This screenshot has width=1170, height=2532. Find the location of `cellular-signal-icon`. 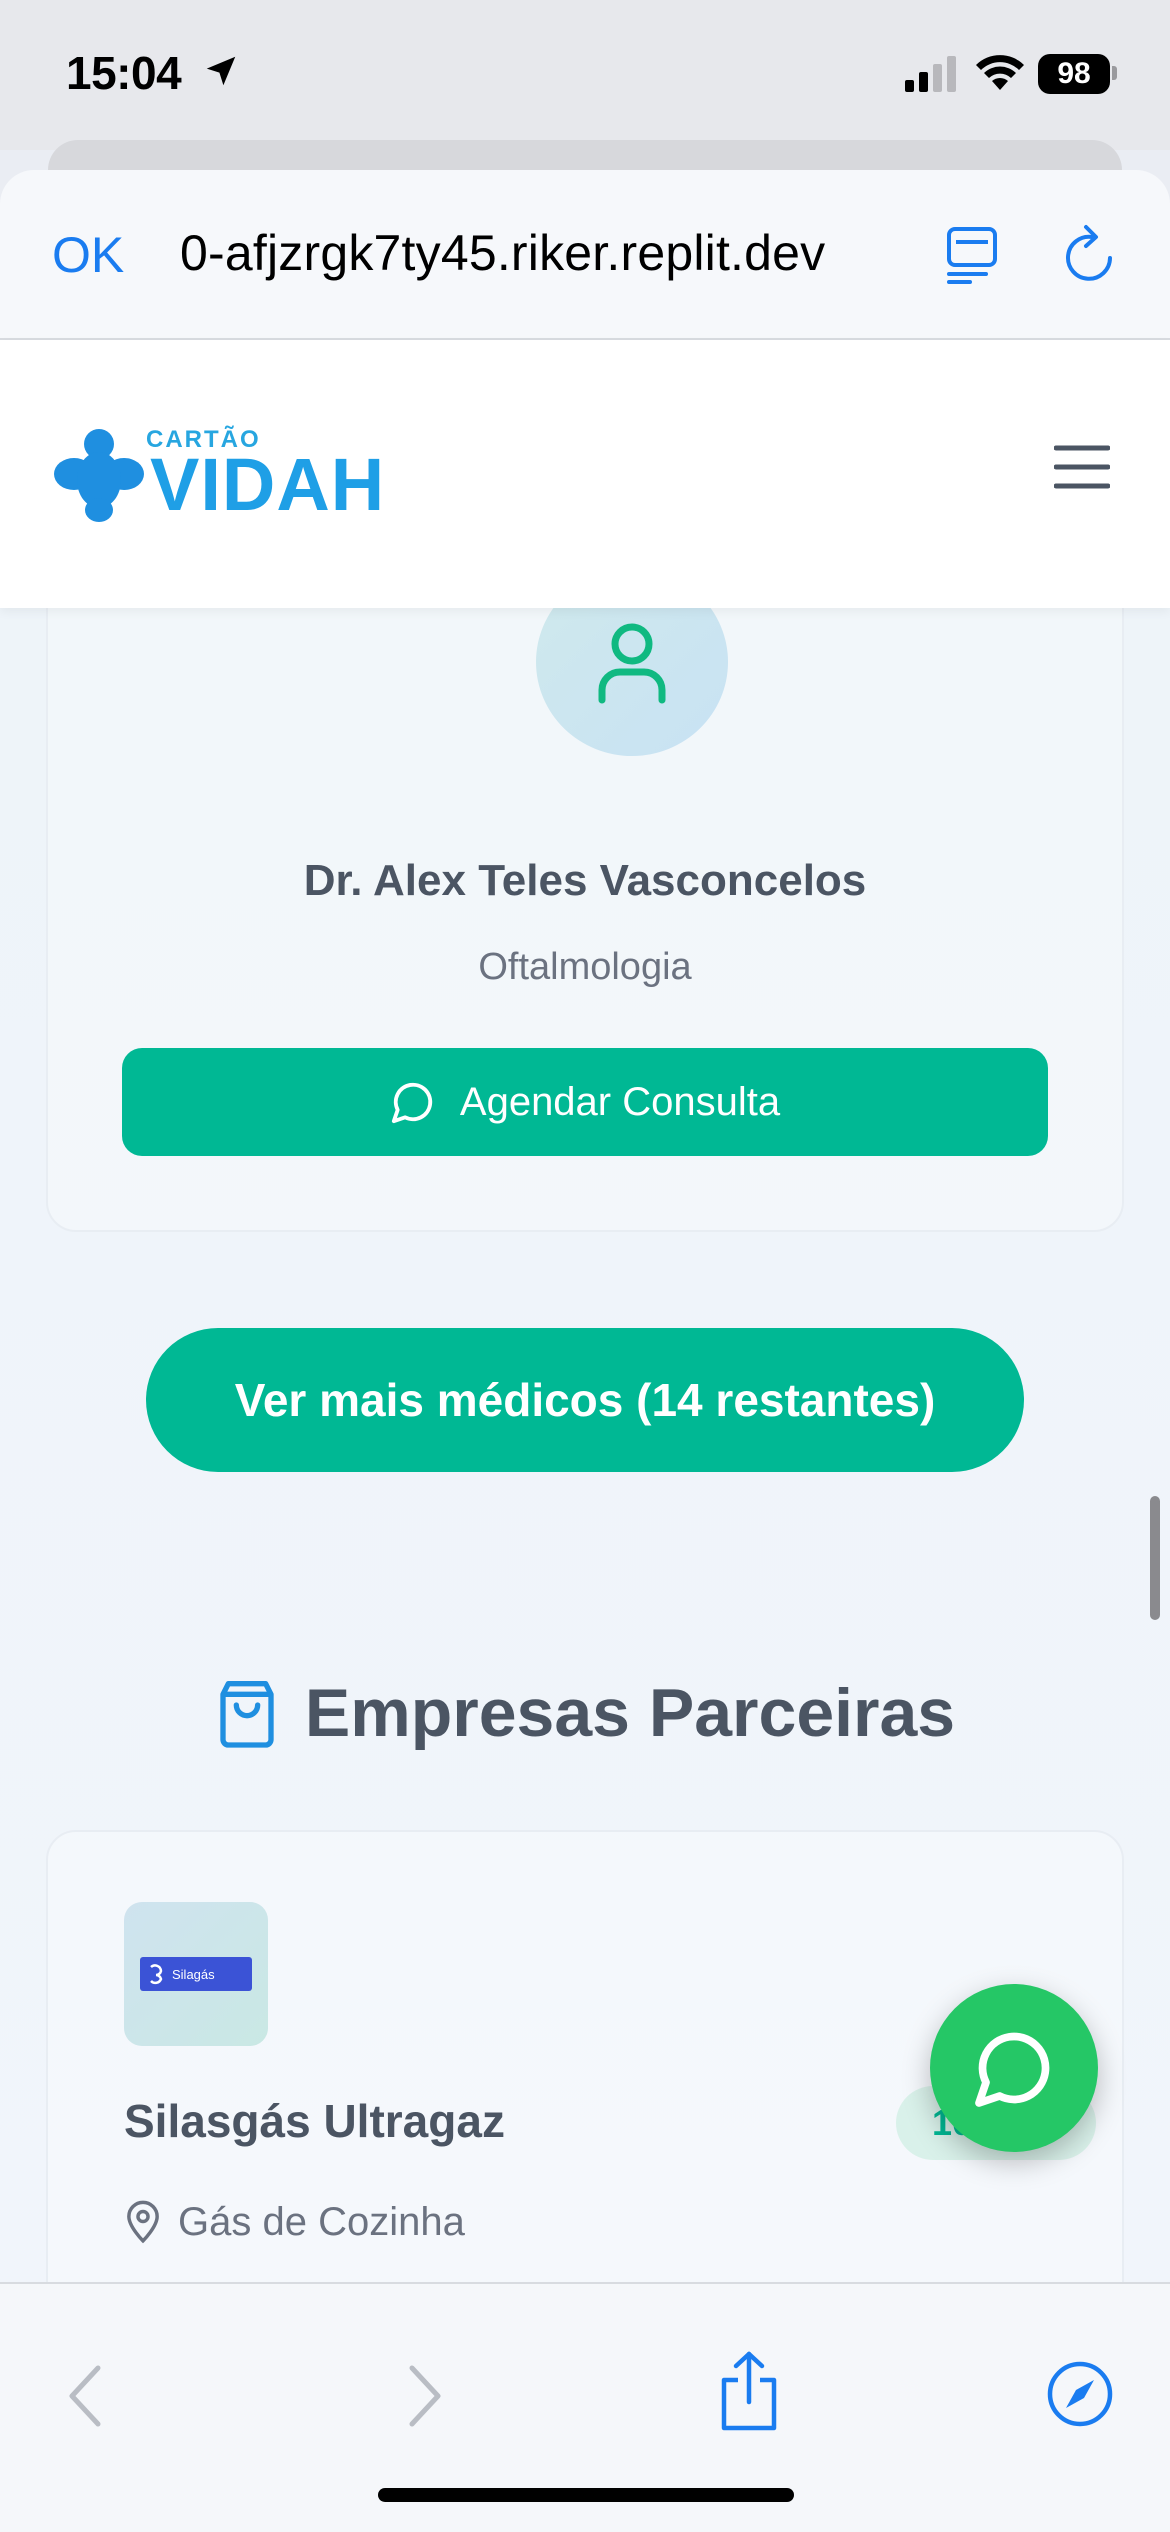

cellular-signal-icon is located at coordinates (930, 74).